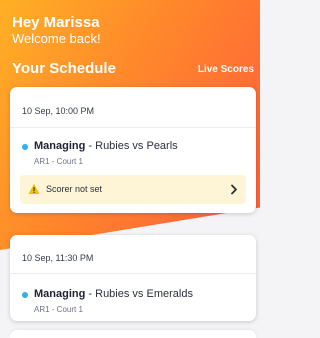  I want to click on live-scores-link: Live Scores, so click(226, 69).